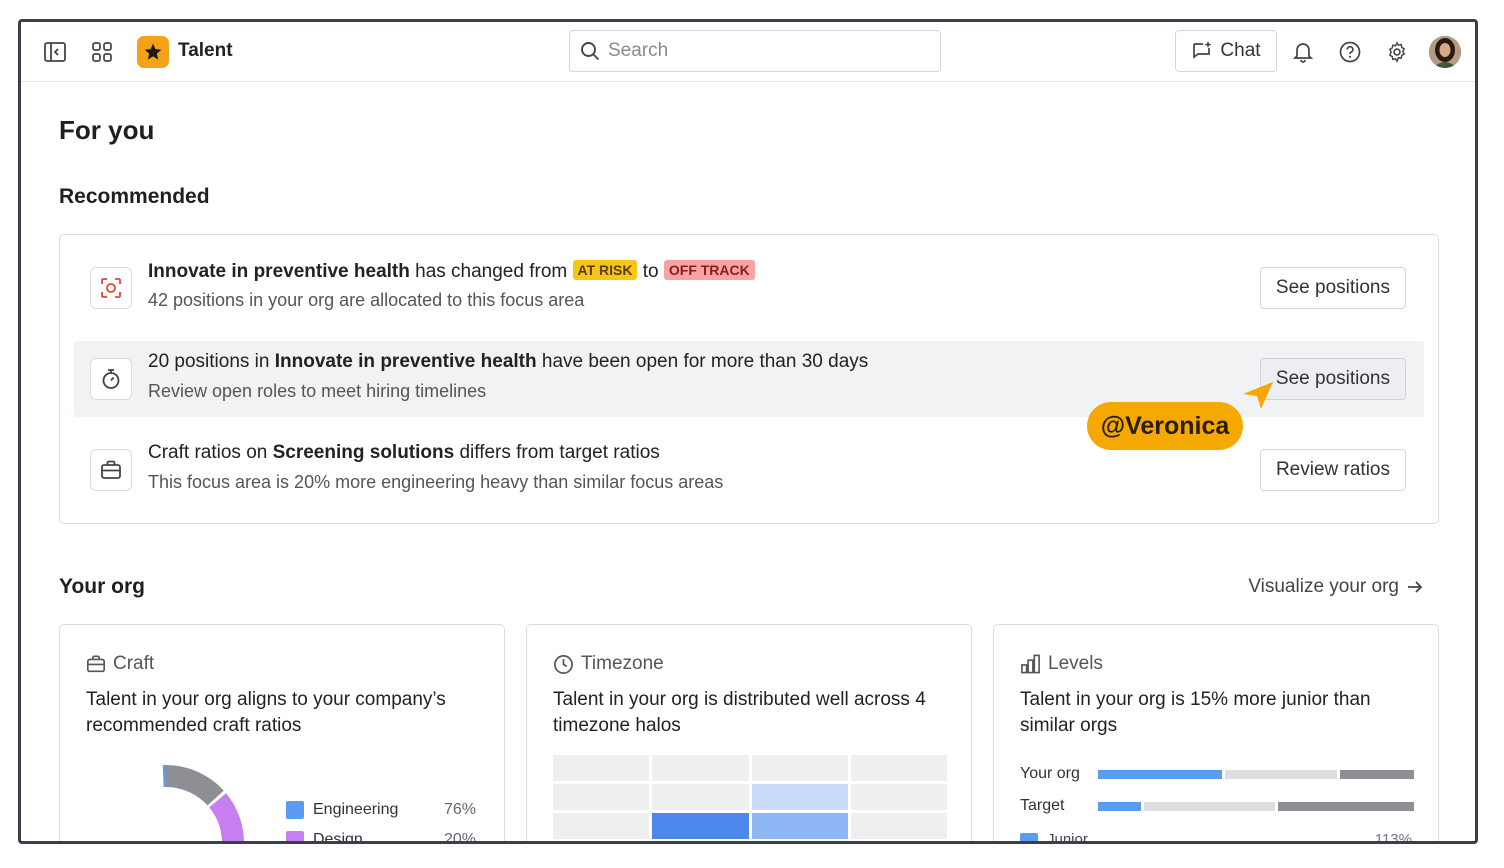 Image resolution: width=1504 pixels, height=868 pixels. Describe the element at coordinates (107, 130) in the screenshot. I see `page-title: For you` at that location.